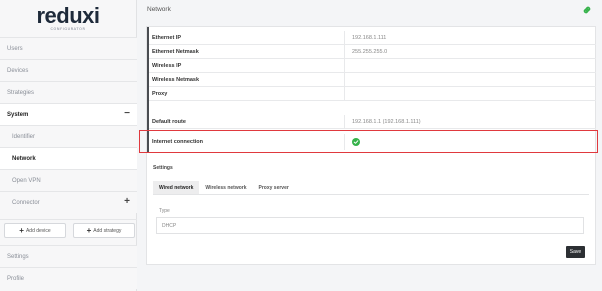  I want to click on add-device-label: Add device, so click(38, 230).